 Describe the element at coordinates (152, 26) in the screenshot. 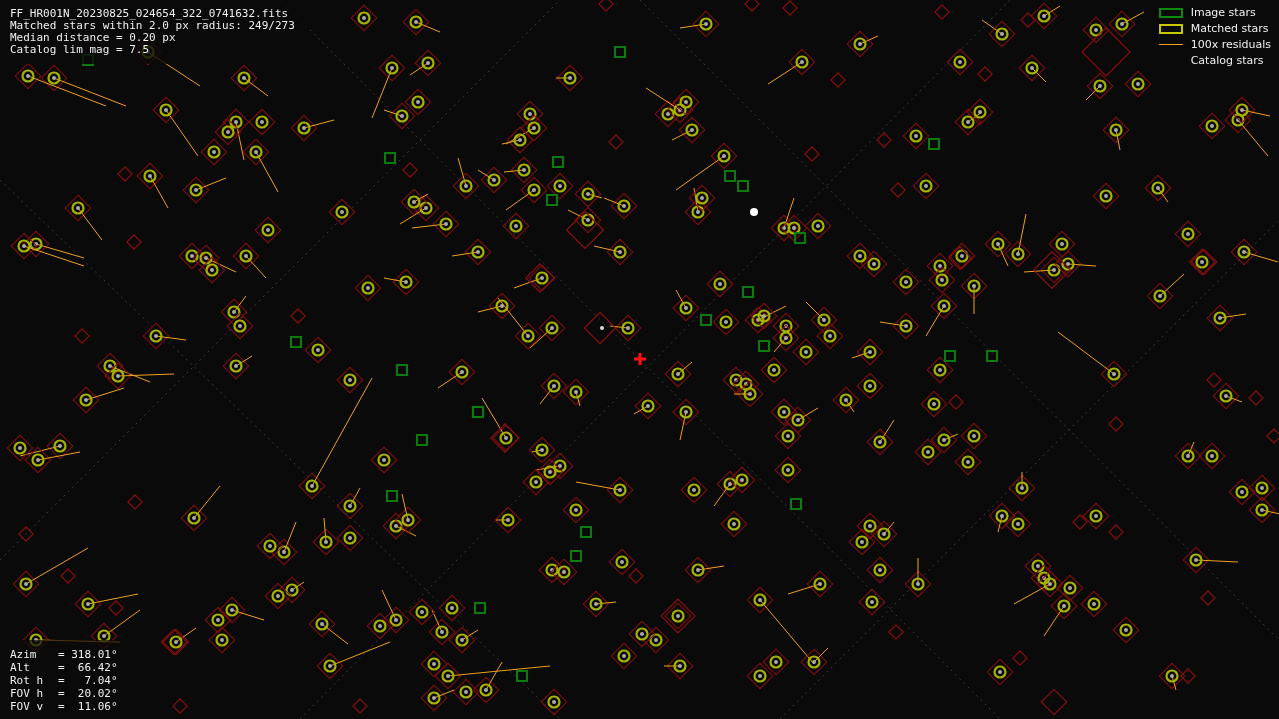

I see `info-text: Matched stars within 2.0 px radius: 249/273` at that location.